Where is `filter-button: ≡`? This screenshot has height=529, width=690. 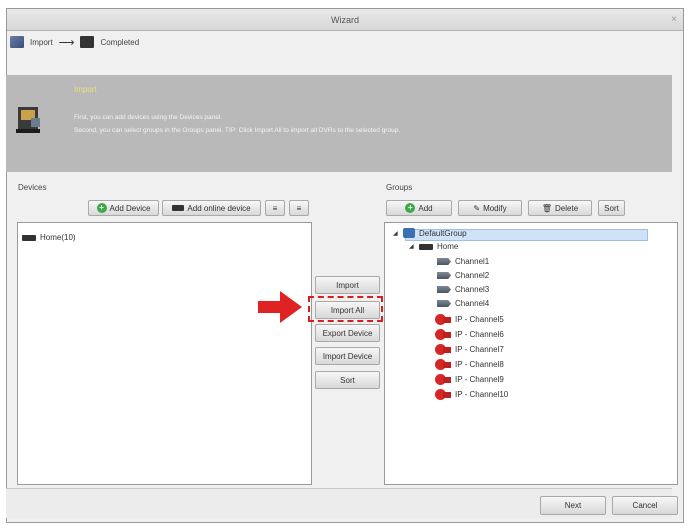
filter-button: ≡ is located at coordinates (275, 208).